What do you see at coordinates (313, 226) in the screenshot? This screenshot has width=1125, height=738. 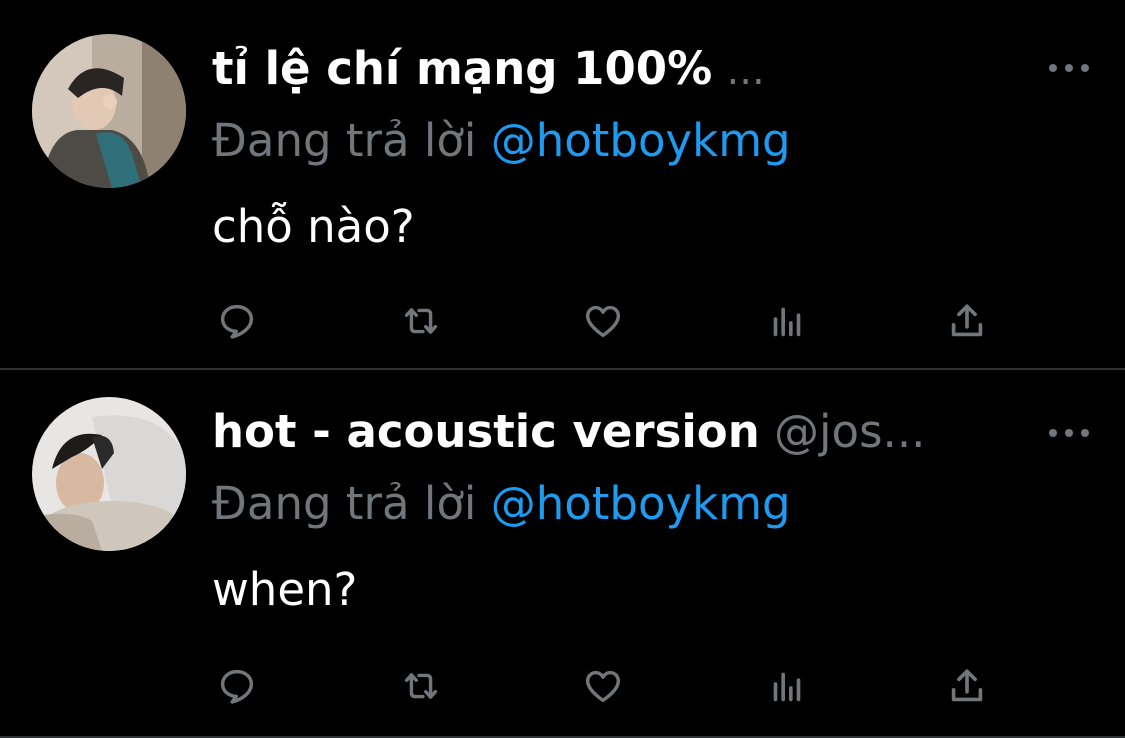 I see `tweet-text: chỗ nào?` at bounding box center [313, 226].